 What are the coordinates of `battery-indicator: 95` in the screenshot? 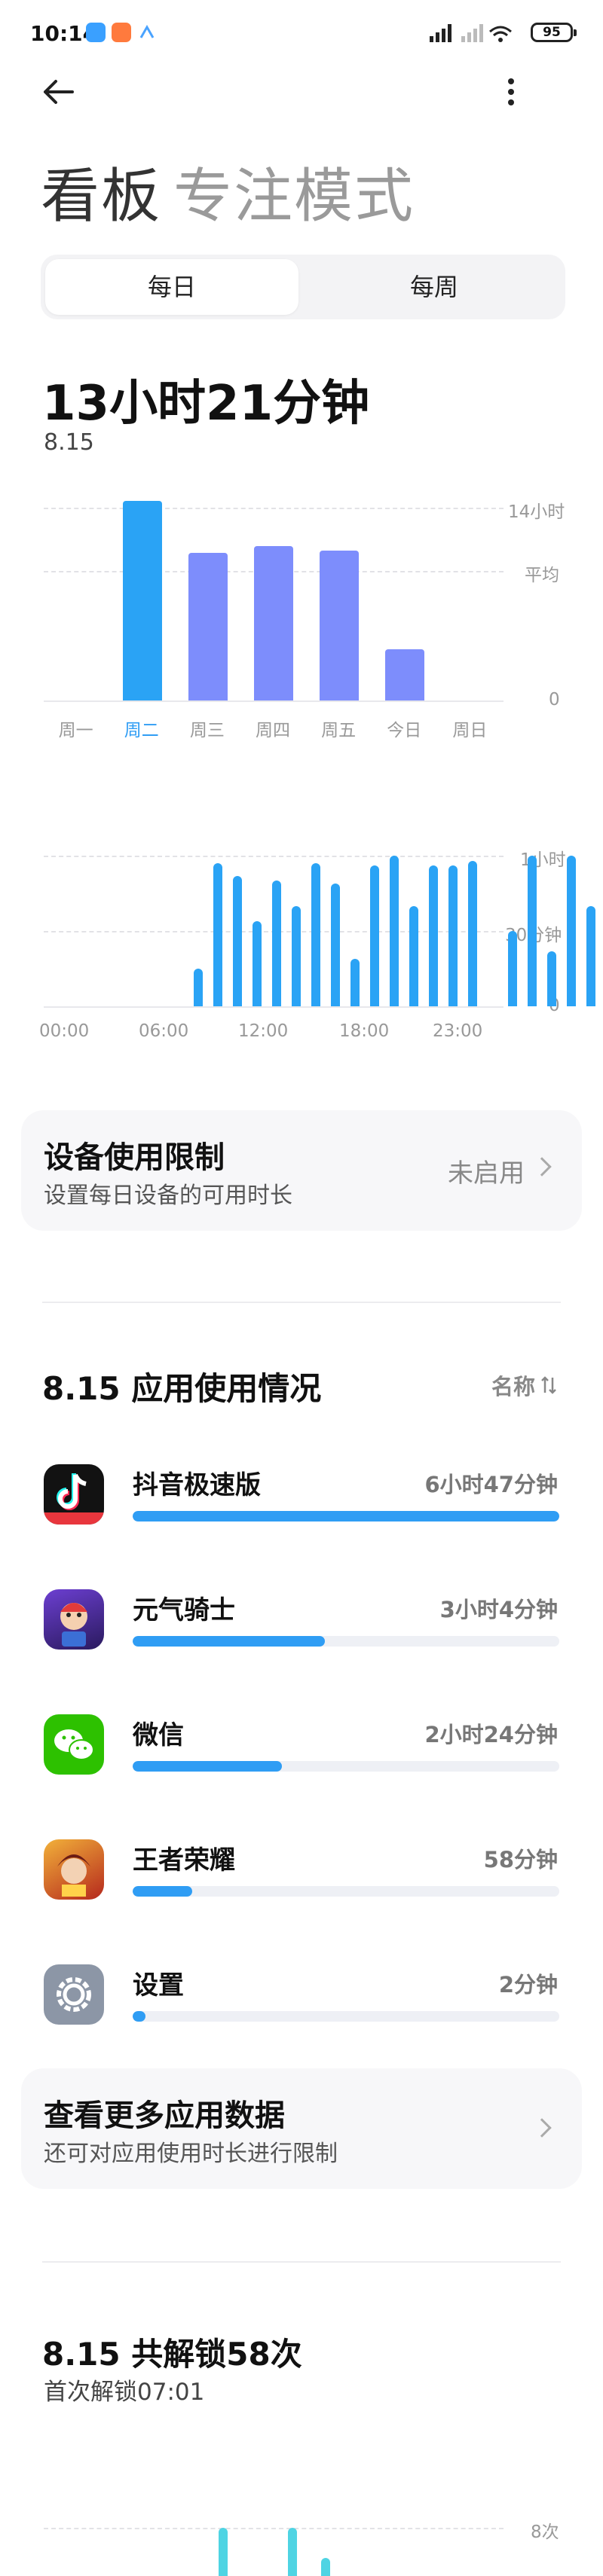 It's located at (554, 33).